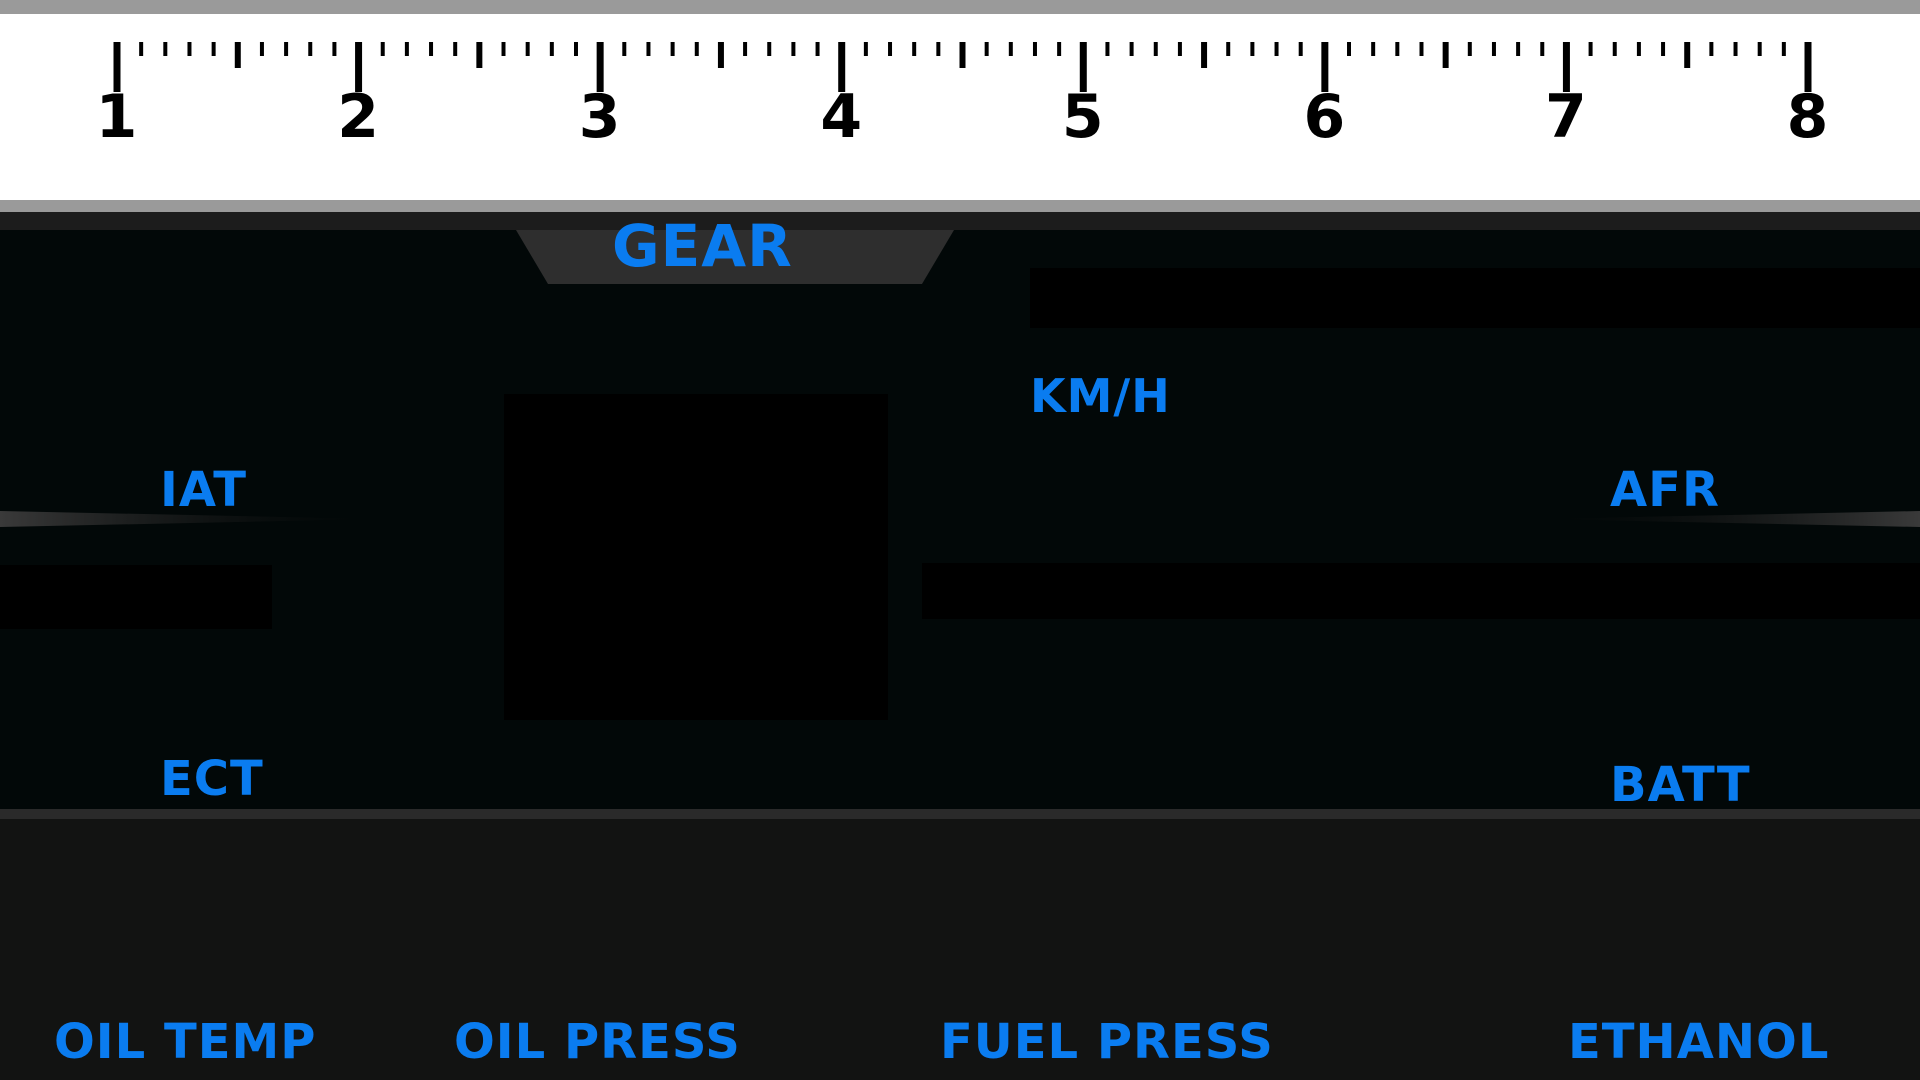 Image resolution: width=1920 pixels, height=1080 pixels. I want to click on rpm-scale-label: 3, so click(600, 117).